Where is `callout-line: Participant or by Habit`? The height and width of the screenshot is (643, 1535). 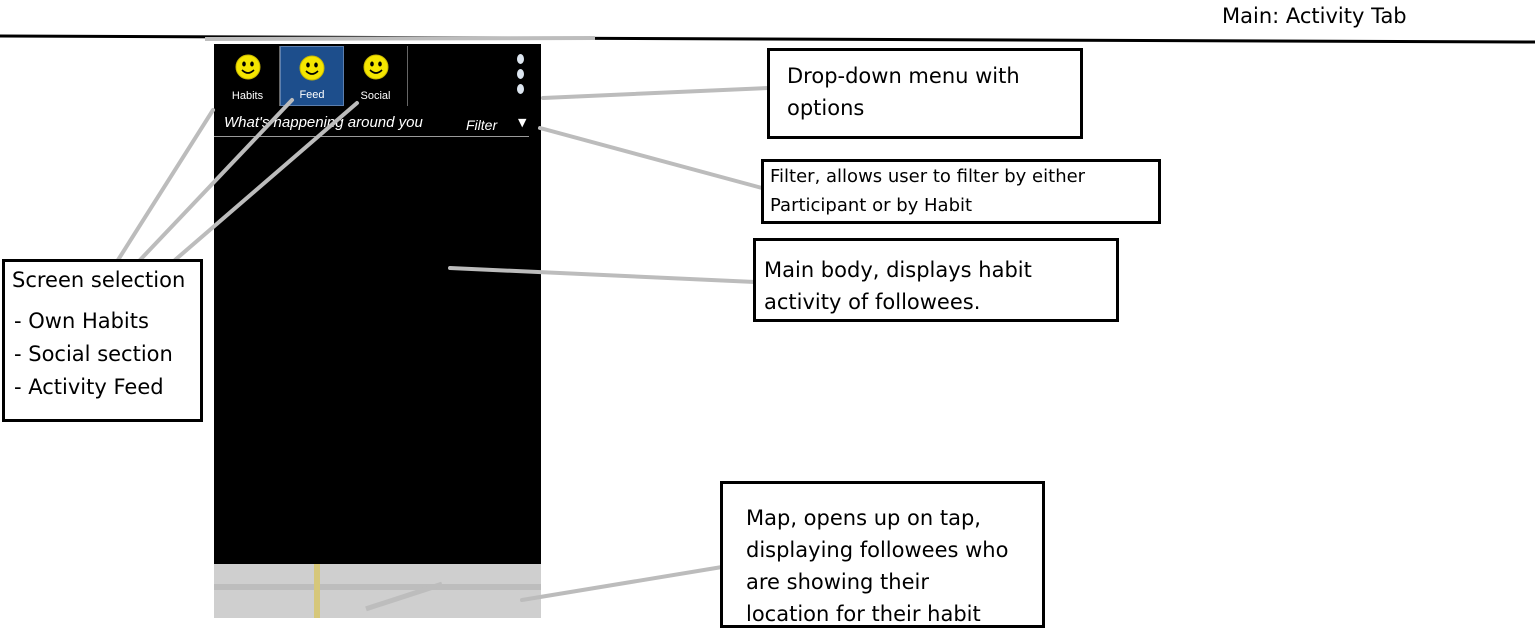
callout-line: Participant or by Habit is located at coordinates (871, 205).